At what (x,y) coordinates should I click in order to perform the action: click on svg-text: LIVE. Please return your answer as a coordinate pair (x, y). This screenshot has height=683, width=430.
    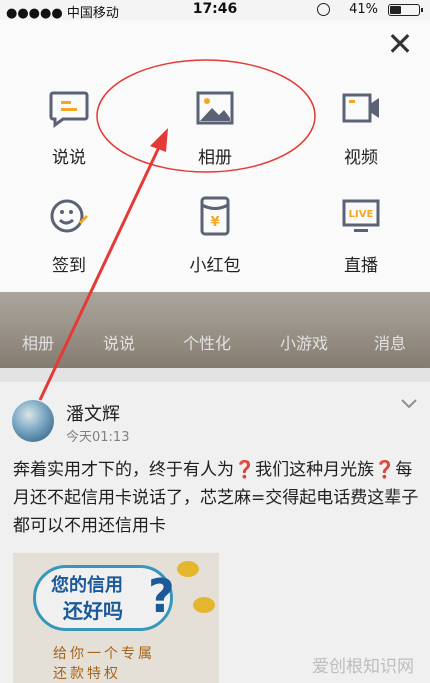
    Looking at the image, I should click on (361, 214).